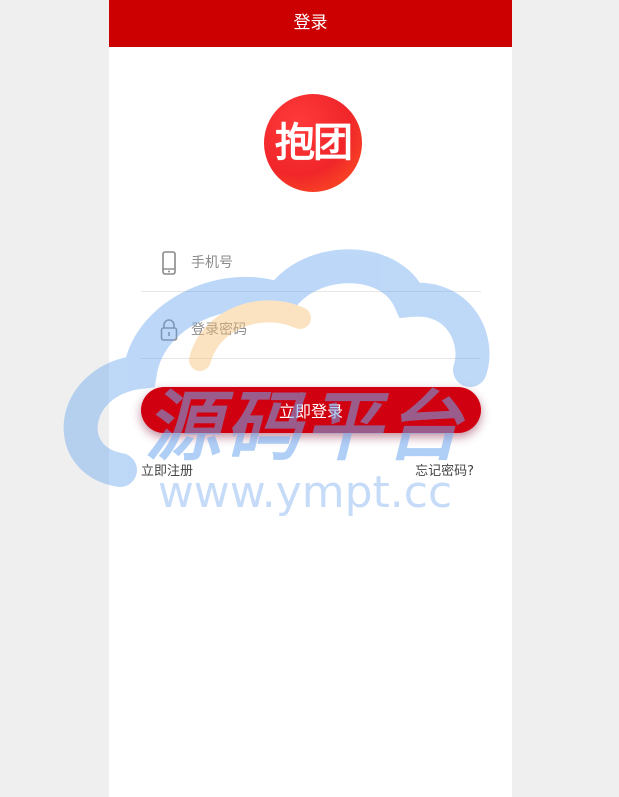  I want to click on password-field-row, so click(311, 336).